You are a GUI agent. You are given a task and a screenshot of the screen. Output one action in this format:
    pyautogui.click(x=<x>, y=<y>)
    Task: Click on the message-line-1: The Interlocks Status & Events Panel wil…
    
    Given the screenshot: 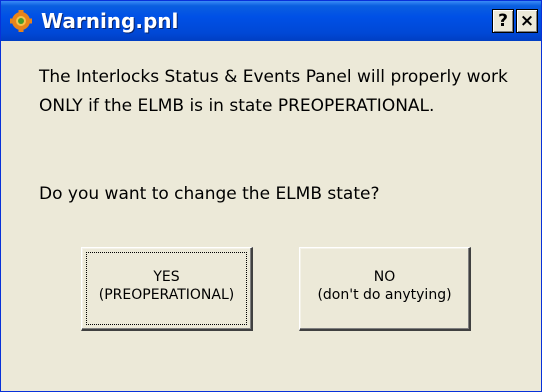 What is the action you would take?
    pyautogui.click(x=273, y=77)
    